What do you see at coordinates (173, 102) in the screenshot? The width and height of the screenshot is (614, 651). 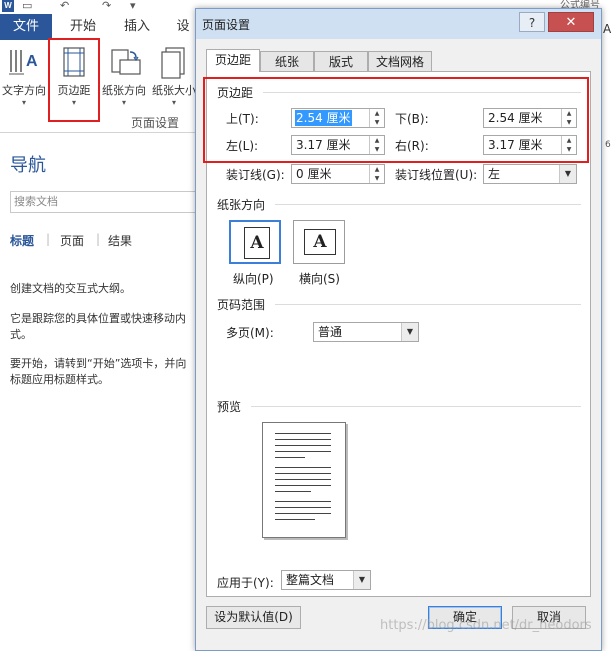 I see `size-caret-icon: ▾` at bounding box center [173, 102].